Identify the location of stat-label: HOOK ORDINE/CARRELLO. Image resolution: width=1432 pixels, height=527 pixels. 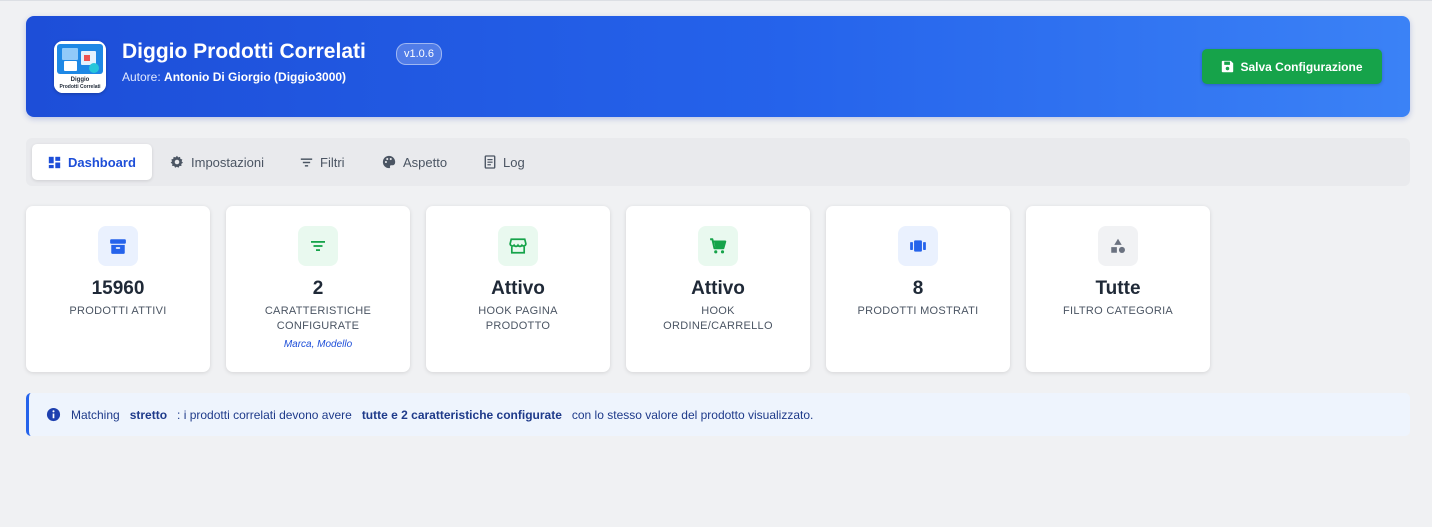
(718, 318).